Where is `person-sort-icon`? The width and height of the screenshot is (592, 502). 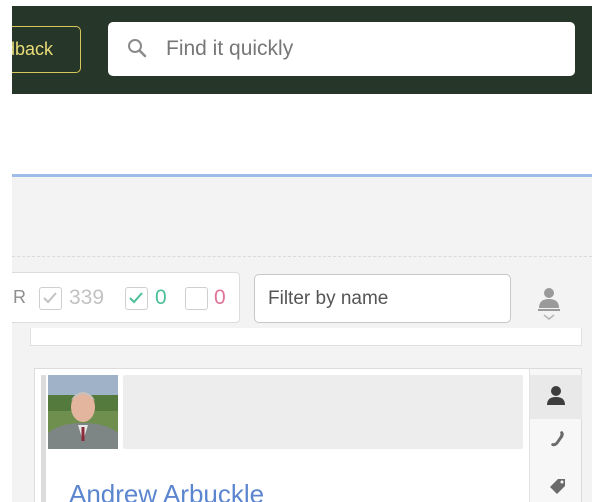
person-sort-icon is located at coordinates (549, 304).